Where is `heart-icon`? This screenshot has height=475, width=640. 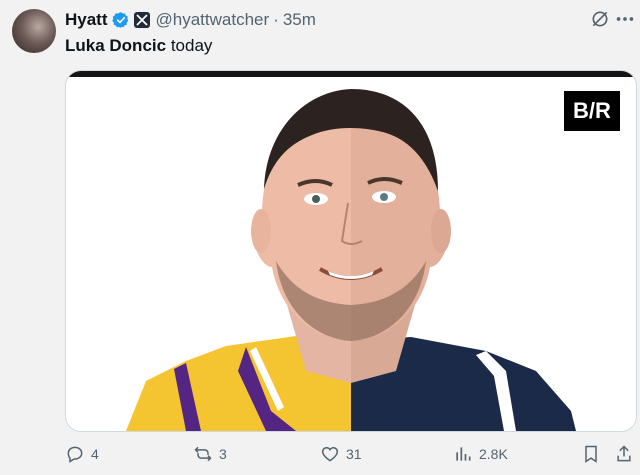
heart-icon is located at coordinates (330, 454).